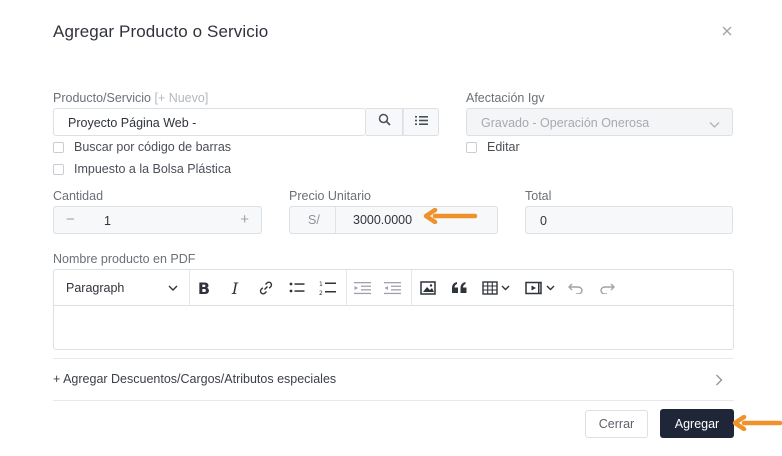 The width and height of the screenshot is (782, 456). I want to click on numbered-list-icon: 12, so click(327, 288).